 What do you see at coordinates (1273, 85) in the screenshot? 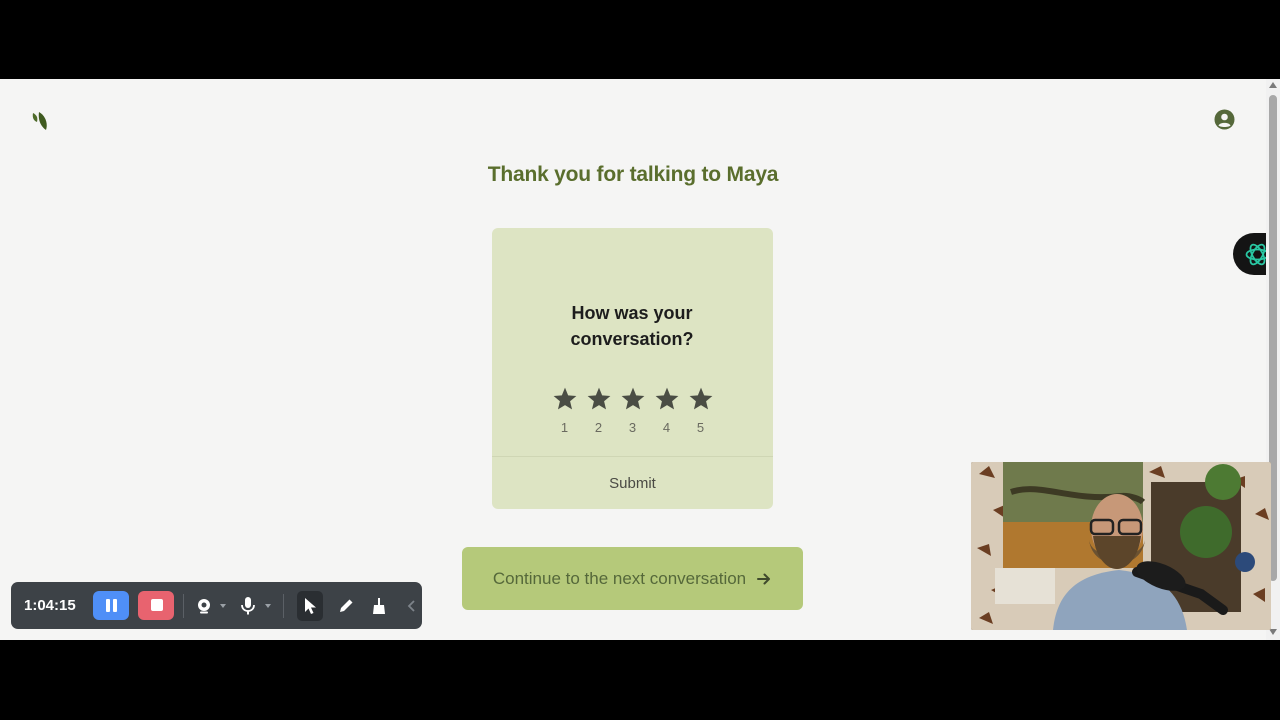
I see `scroll-up-arrow-icon` at bounding box center [1273, 85].